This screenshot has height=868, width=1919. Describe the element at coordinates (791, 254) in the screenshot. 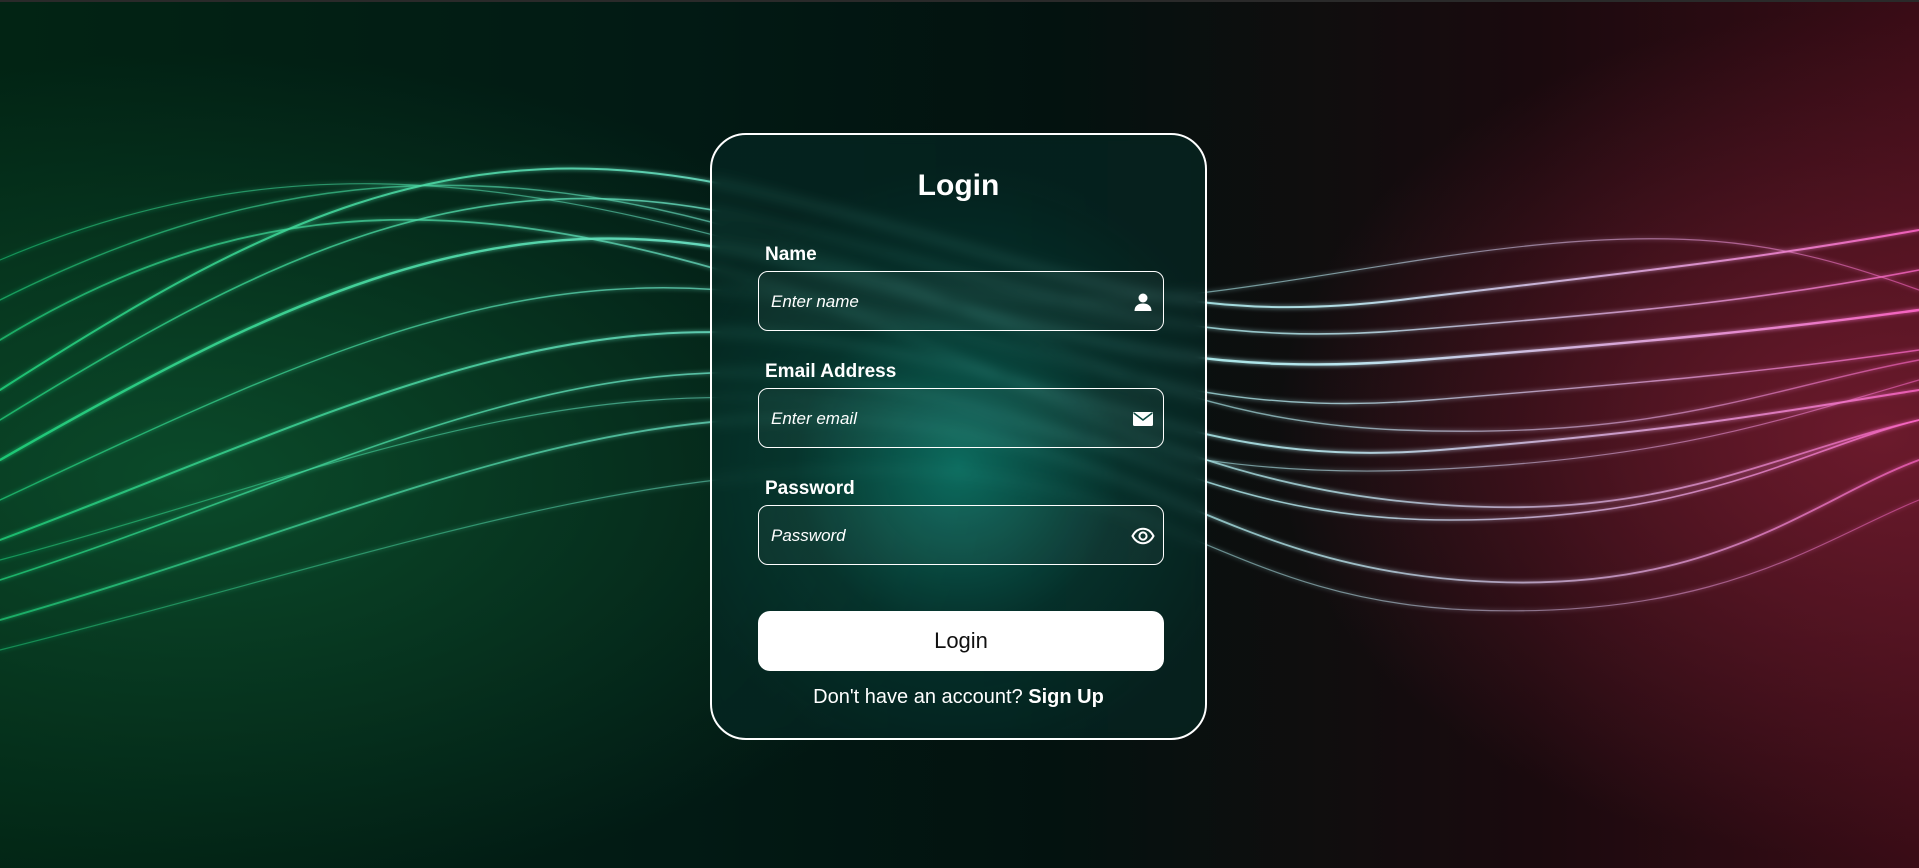

I see `name-label: Name` at that location.